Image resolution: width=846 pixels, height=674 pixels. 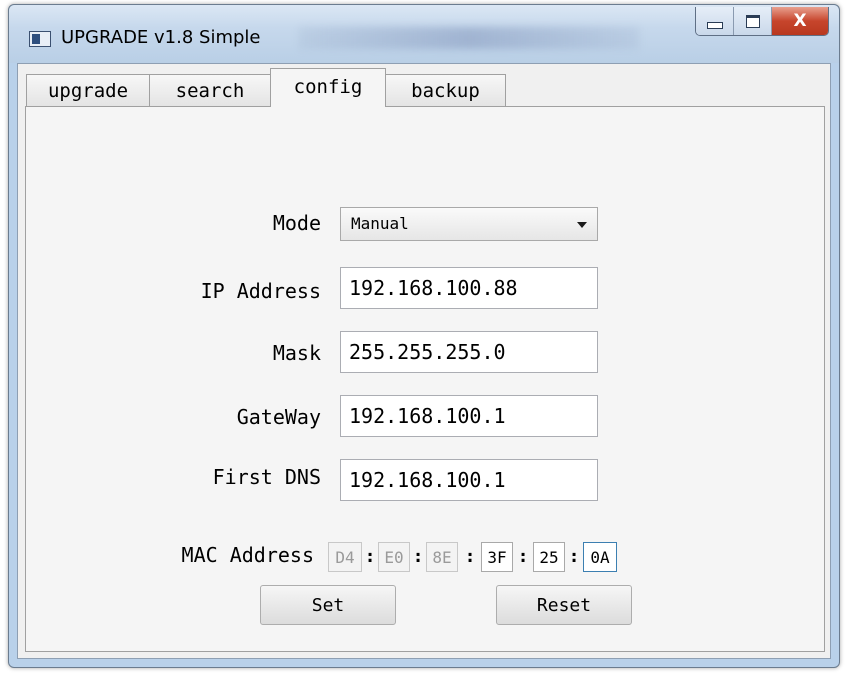 I want to click on title-bar: UPGRADE v1.8 Simple X, so click(x=424, y=34).